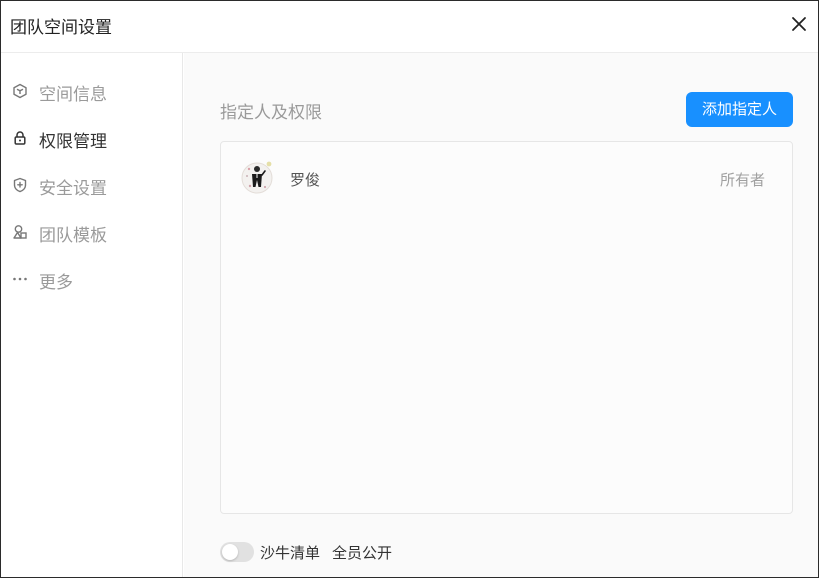  I want to click on shapes-icon, so click(20, 232).